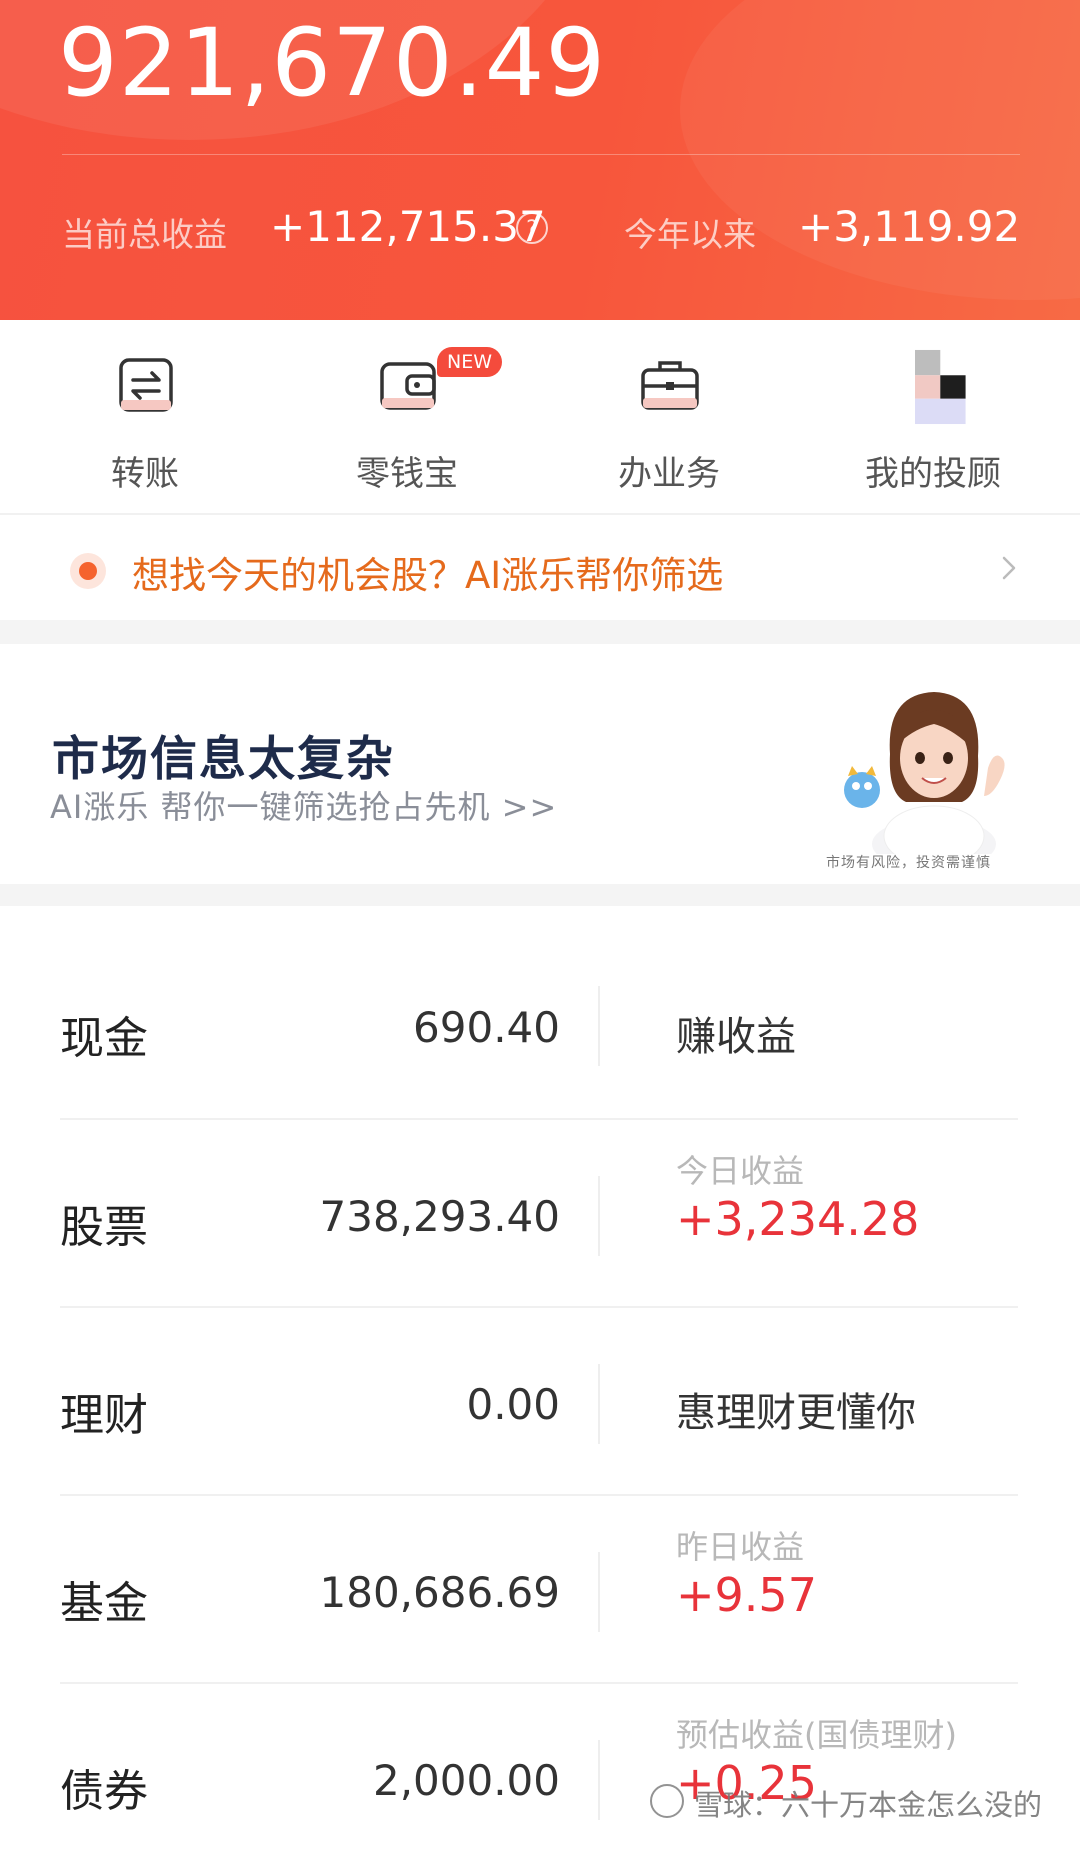  What do you see at coordinates (104, 1038) in the screenshot?
I see `asset-name: 现金` at bounding box center [104, 1038].